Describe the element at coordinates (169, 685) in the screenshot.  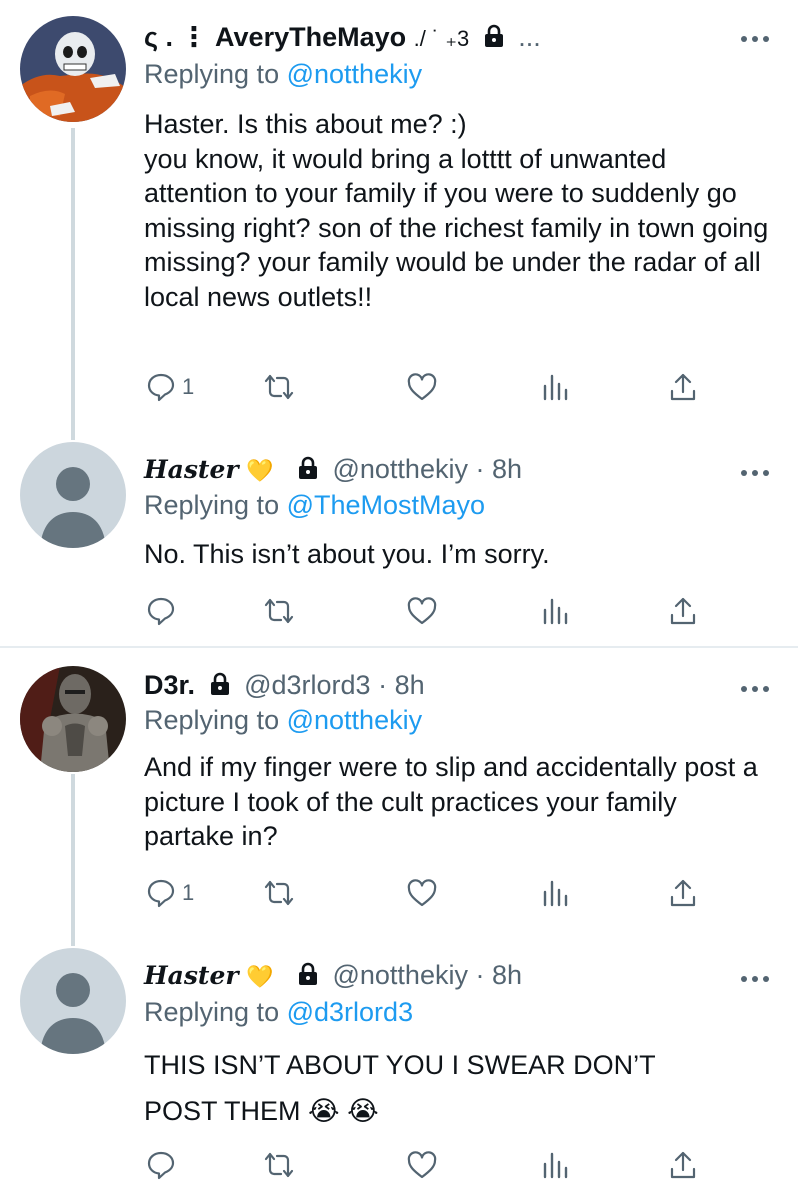
I see `display-name: D3r.` at that location.